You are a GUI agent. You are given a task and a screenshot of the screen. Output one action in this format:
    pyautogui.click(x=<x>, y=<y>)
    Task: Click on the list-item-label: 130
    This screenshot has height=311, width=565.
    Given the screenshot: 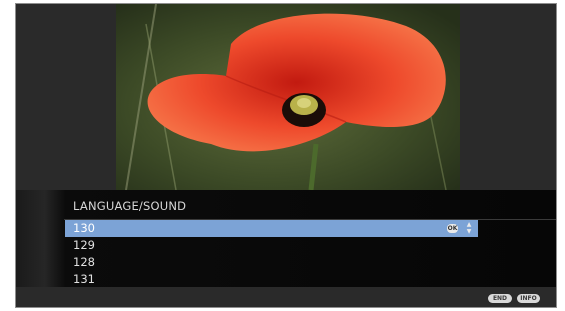 What is the action you would take?
    pyautogui.click(x=84, y=228)
    